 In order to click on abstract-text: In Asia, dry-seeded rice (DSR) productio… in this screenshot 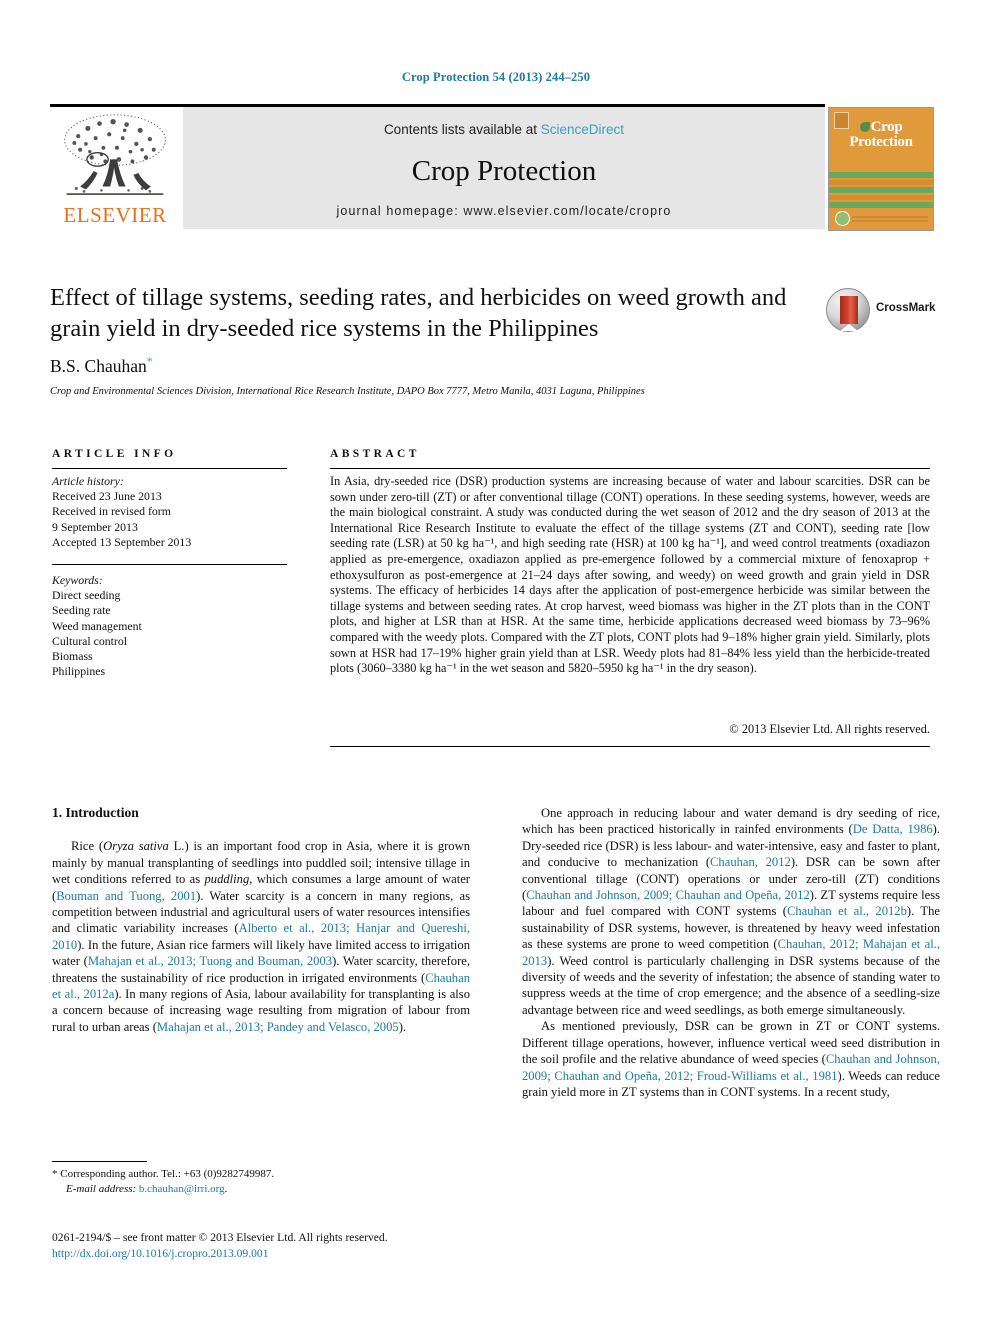, I will do `click(630, 575)`.